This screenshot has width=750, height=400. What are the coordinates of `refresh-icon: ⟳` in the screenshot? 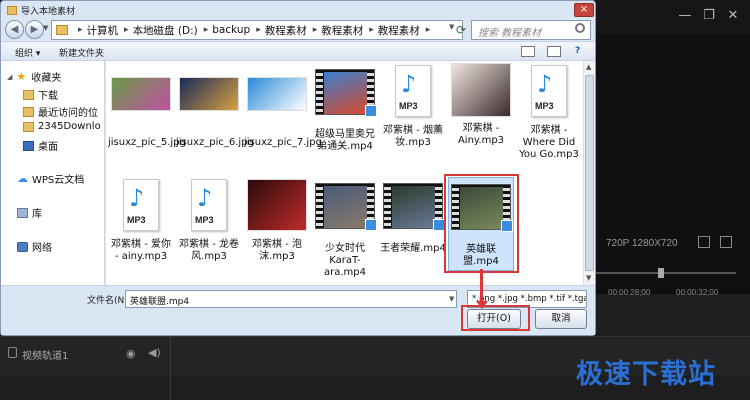 It's located at (461, 30).